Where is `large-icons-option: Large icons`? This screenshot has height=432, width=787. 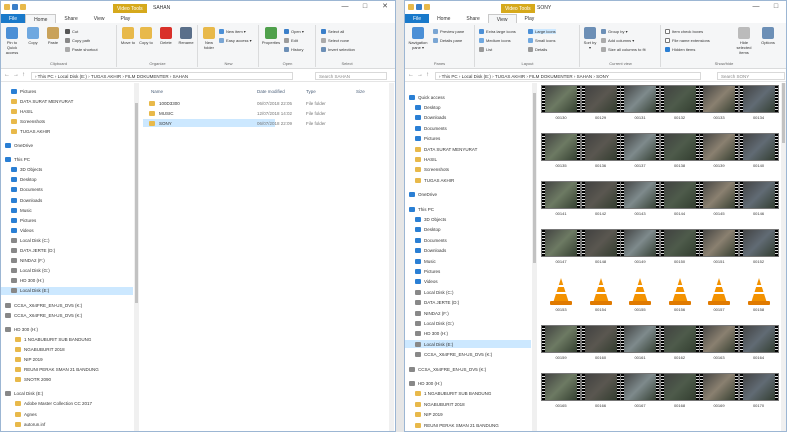 large-icons-option: Large icons is located at coordinates (542, 31).